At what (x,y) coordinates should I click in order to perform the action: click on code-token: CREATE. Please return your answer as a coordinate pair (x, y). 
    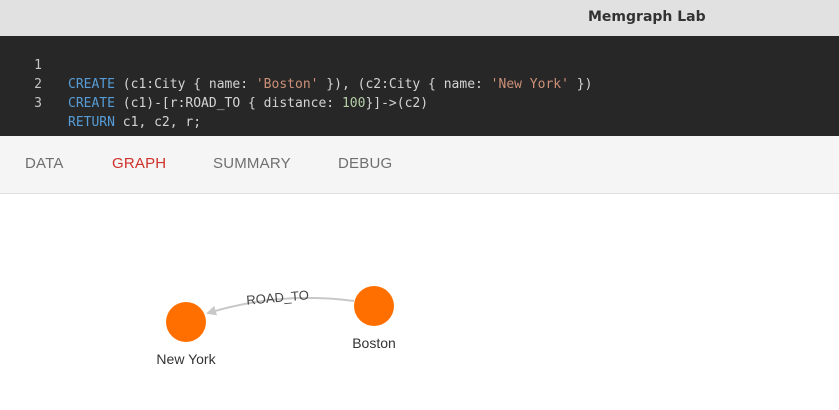
    Looking at the image, I should click on (91, 103).